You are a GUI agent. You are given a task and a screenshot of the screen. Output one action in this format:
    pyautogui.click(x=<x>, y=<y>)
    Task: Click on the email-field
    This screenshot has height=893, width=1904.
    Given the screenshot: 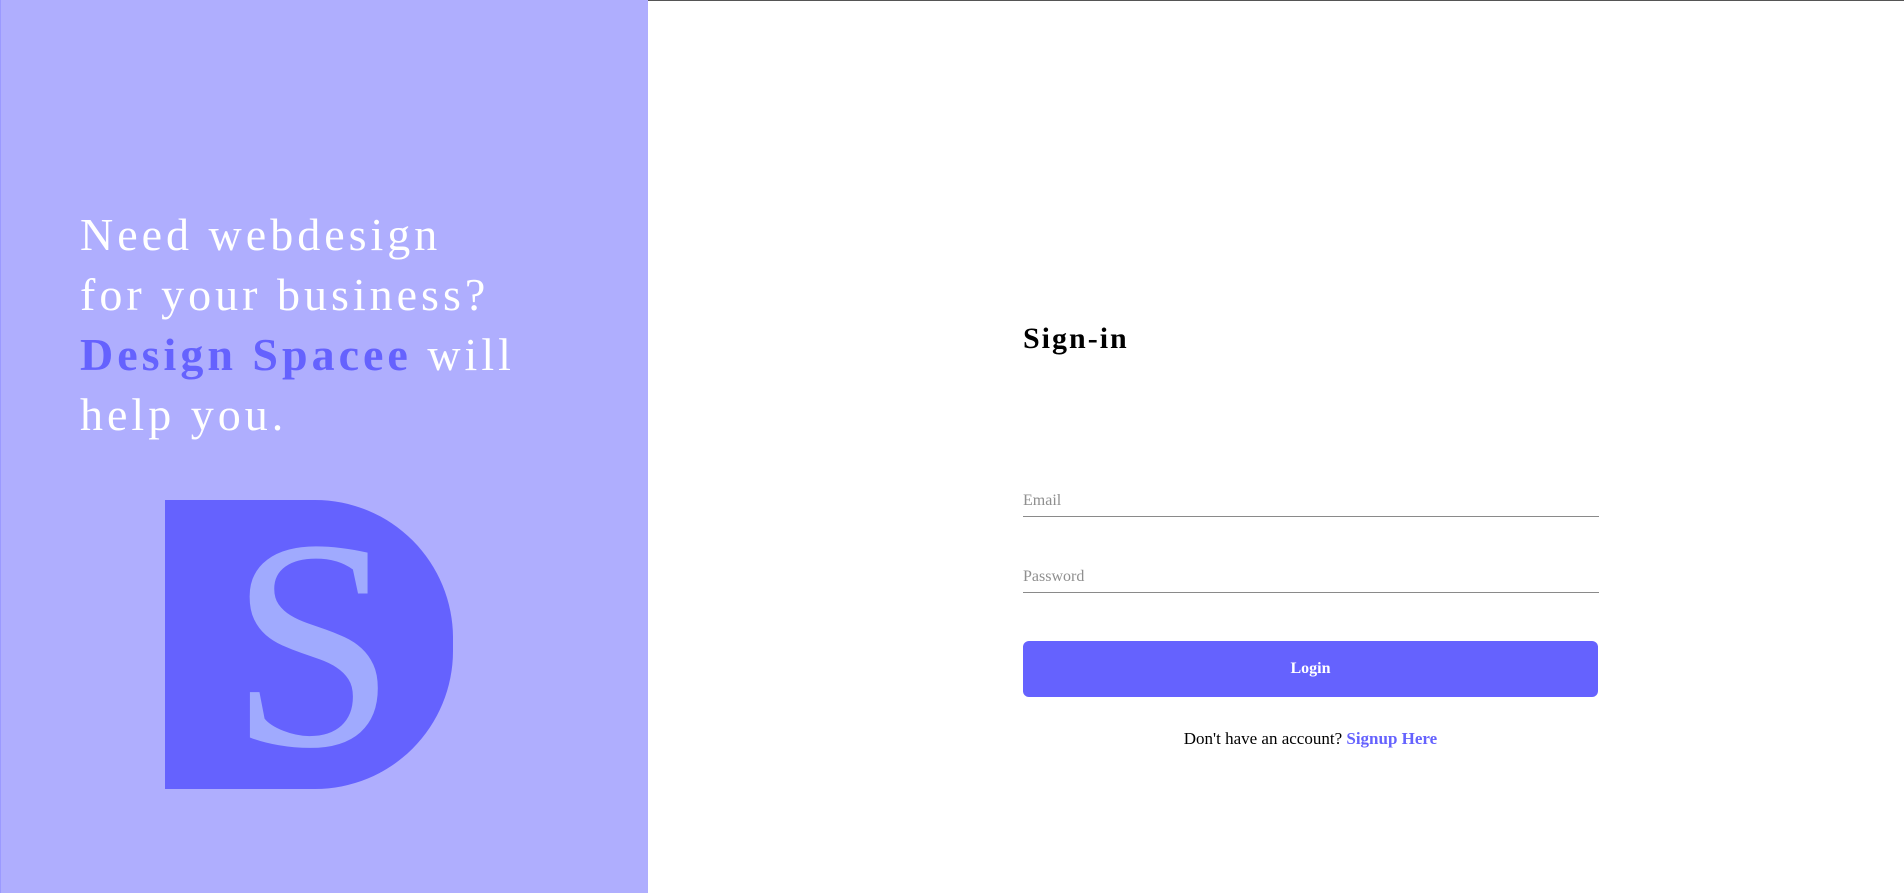 What is the action you would take?
    pyautogui.click(x=1311, y=501)
    